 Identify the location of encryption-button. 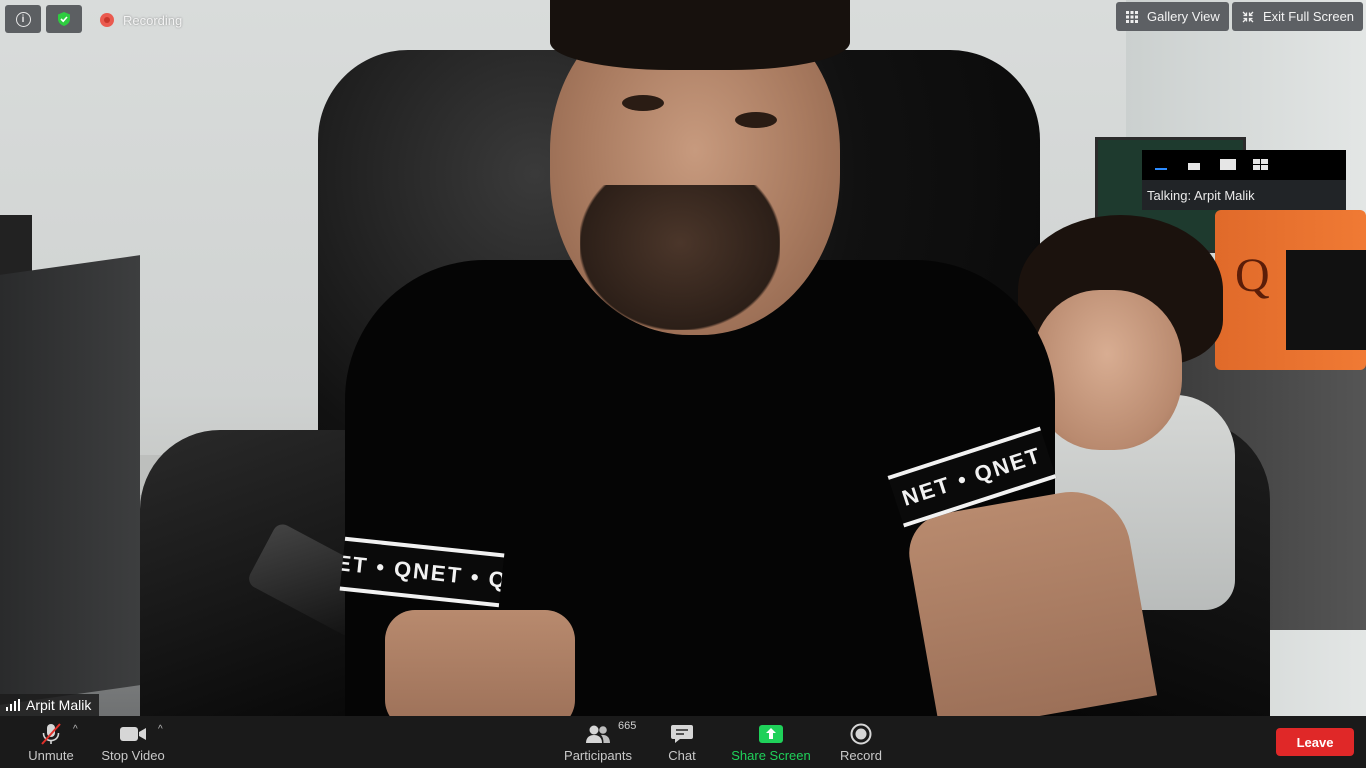
(64, 19).